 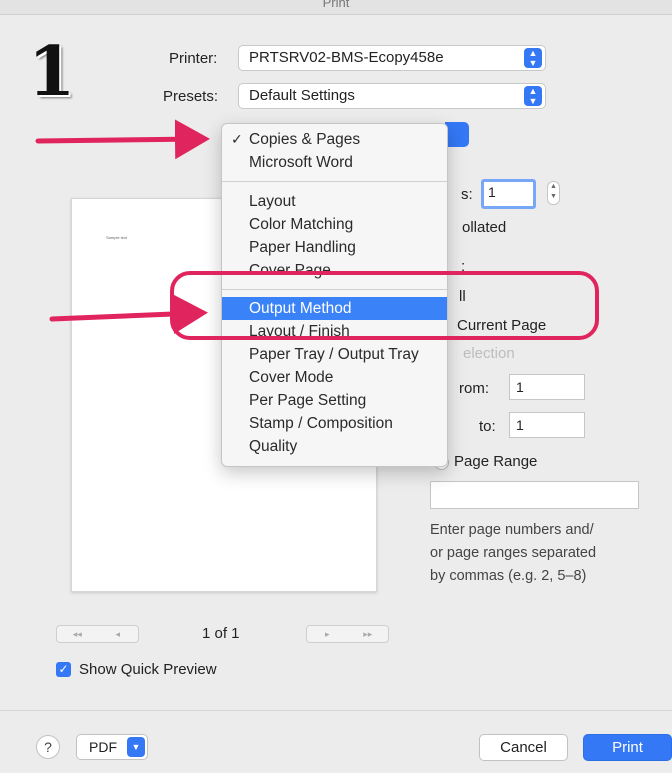 What do you see at coordinates (553, 193) in the screenshot?
I see `copies-stepper: ▲ ▼` at bounding box center [553, 193].